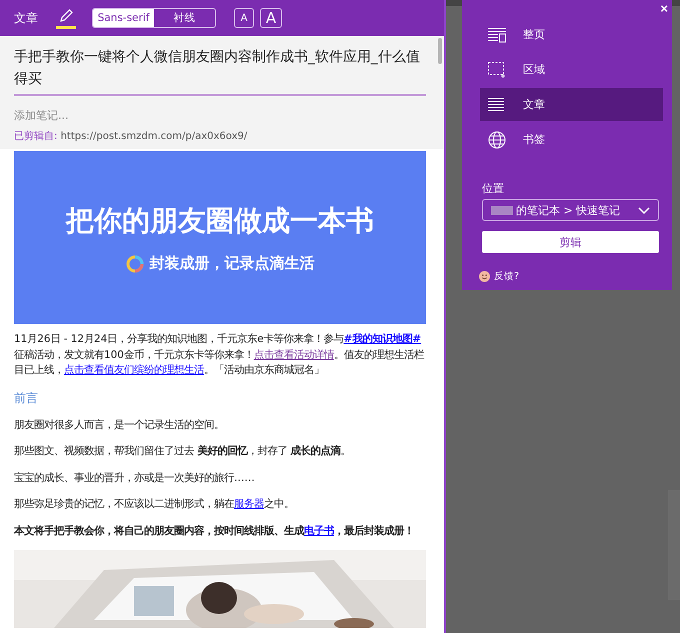  What do you see at coordinates (271, 18) in the screenshot?
I see `font-size-up-button: A` at bounding box center [271, 18].